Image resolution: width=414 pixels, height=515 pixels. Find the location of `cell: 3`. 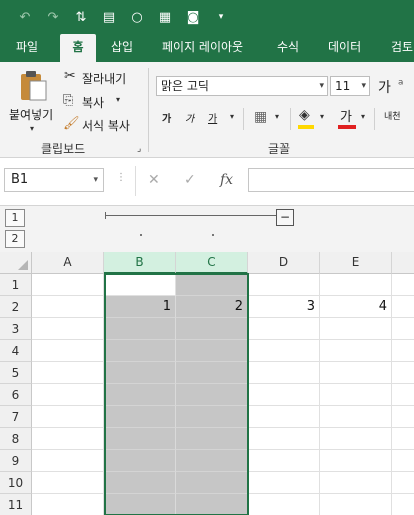

cell: 3 is located at coordinates (284, 307).